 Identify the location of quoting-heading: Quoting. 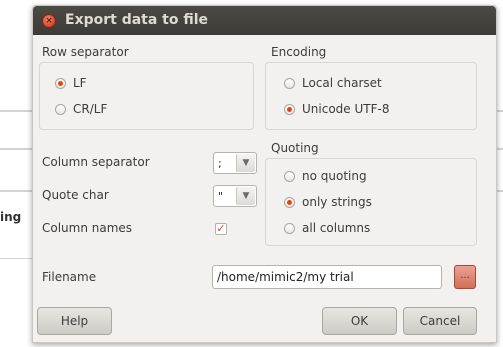
(295, 148).